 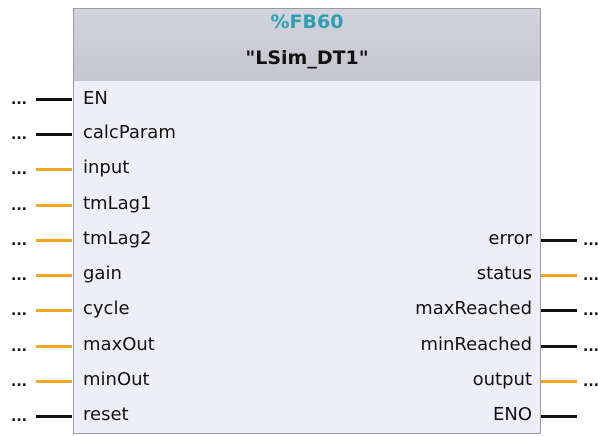 What do you see at coordinates (106, 167) in the screenshot?
I see `input-pin-label: input` at bounding box center [106, 167].